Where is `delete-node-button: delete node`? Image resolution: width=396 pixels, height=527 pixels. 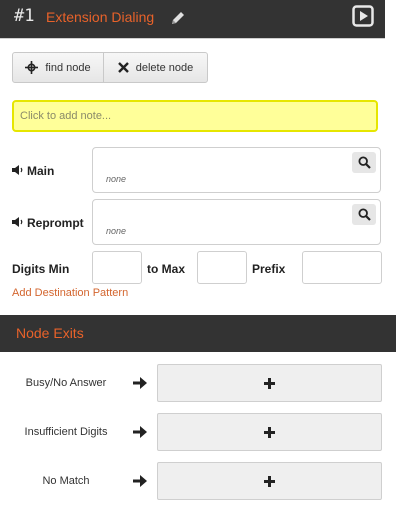
delete-node-button: delete node is located at coordinates (155, 67).